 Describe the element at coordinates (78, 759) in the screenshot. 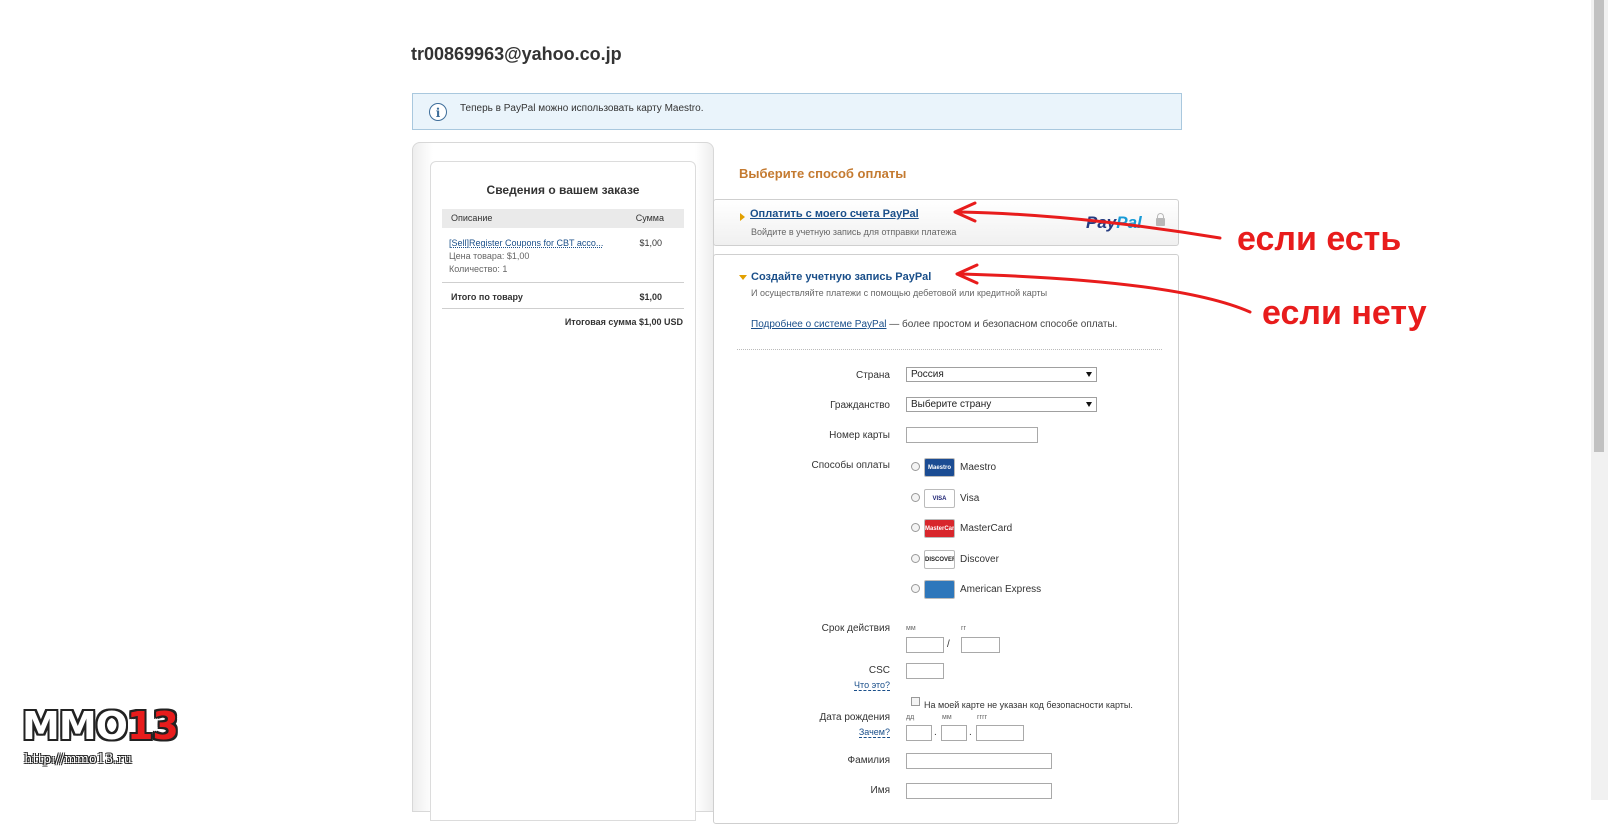

I see `watermark-url: http://mmo13.ru` at that location.